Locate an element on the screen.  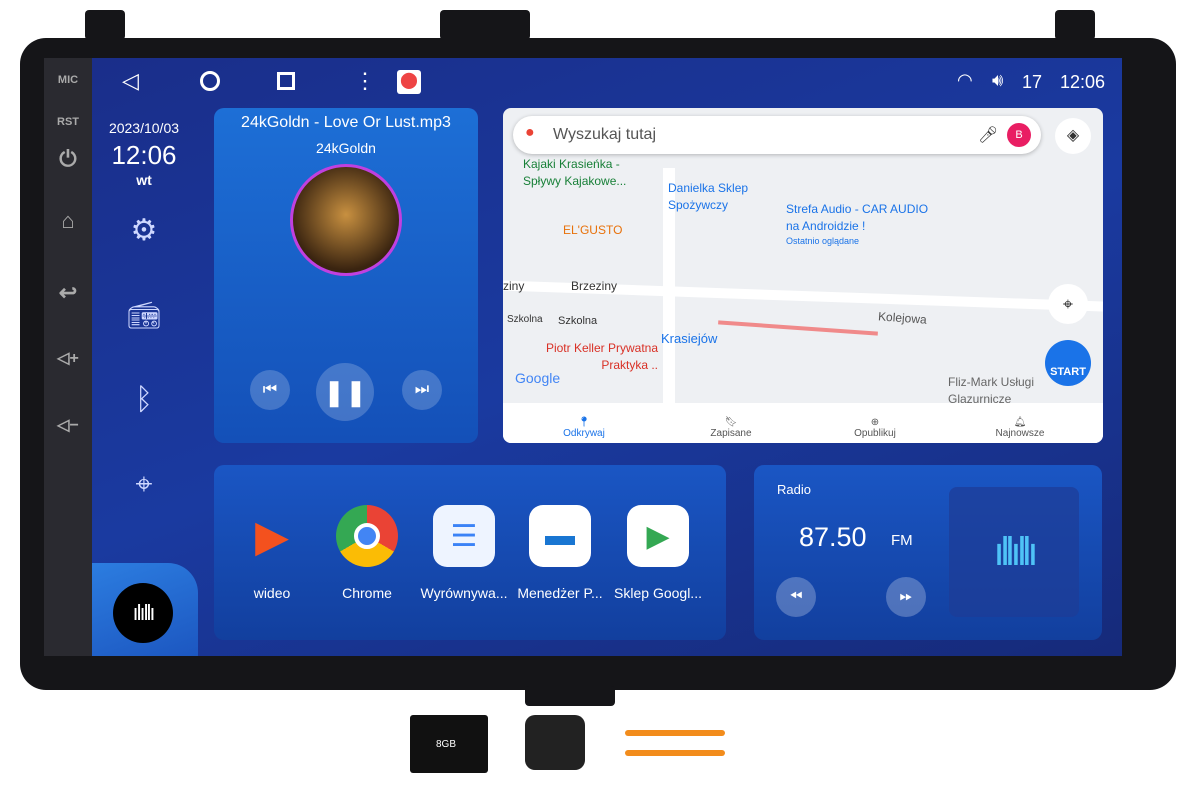
pause-button: ❚❚ is located at coordinates (345, 392).